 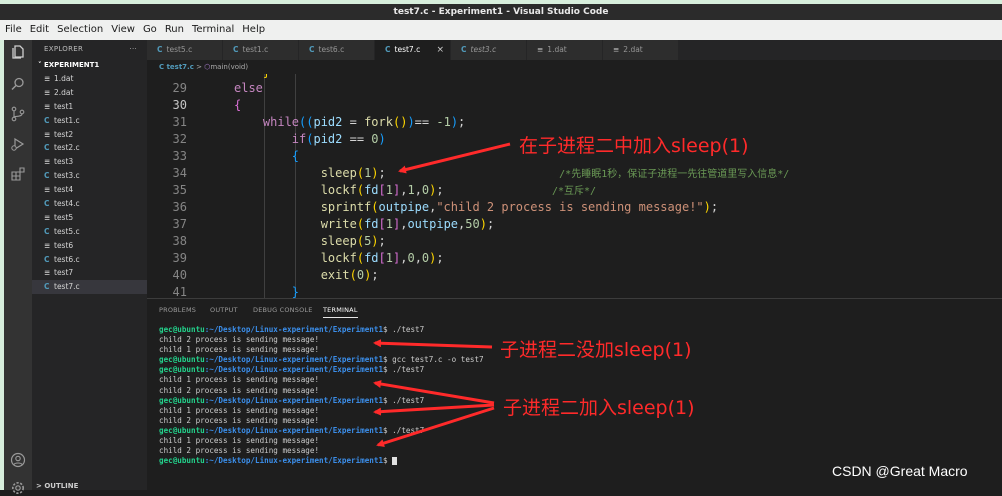 I want to click on file-name: test4, so click(x=64, y=190).